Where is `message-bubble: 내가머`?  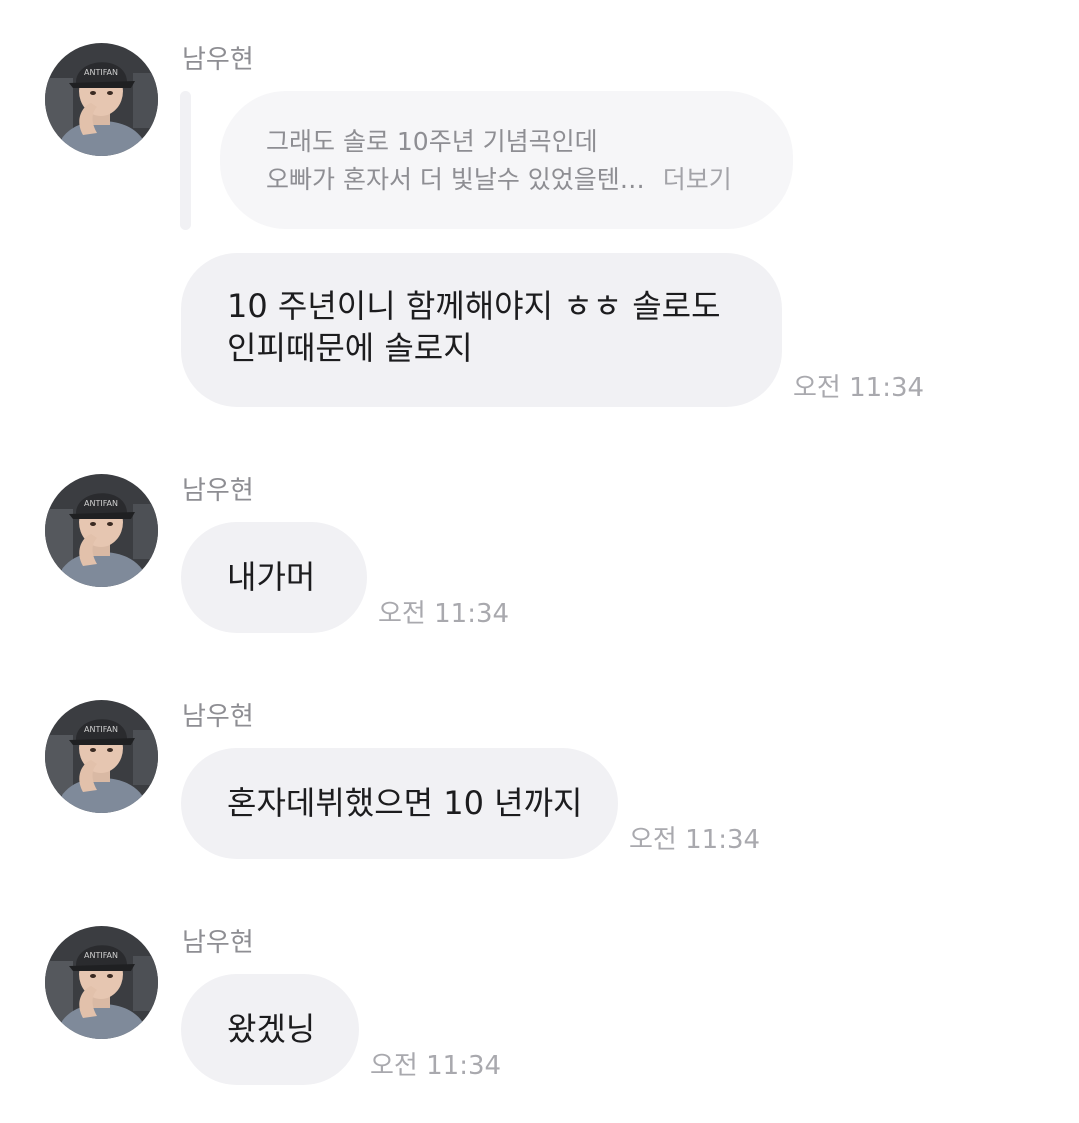
message-bubble: 내가머 is located at coordinates (274, 577).